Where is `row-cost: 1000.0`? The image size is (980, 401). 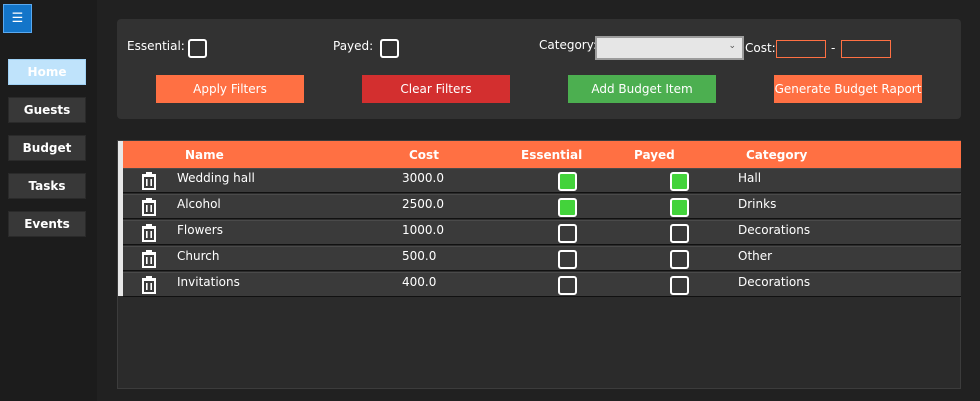
row-cost: 1000.0 is located at coordinates (423, 230).